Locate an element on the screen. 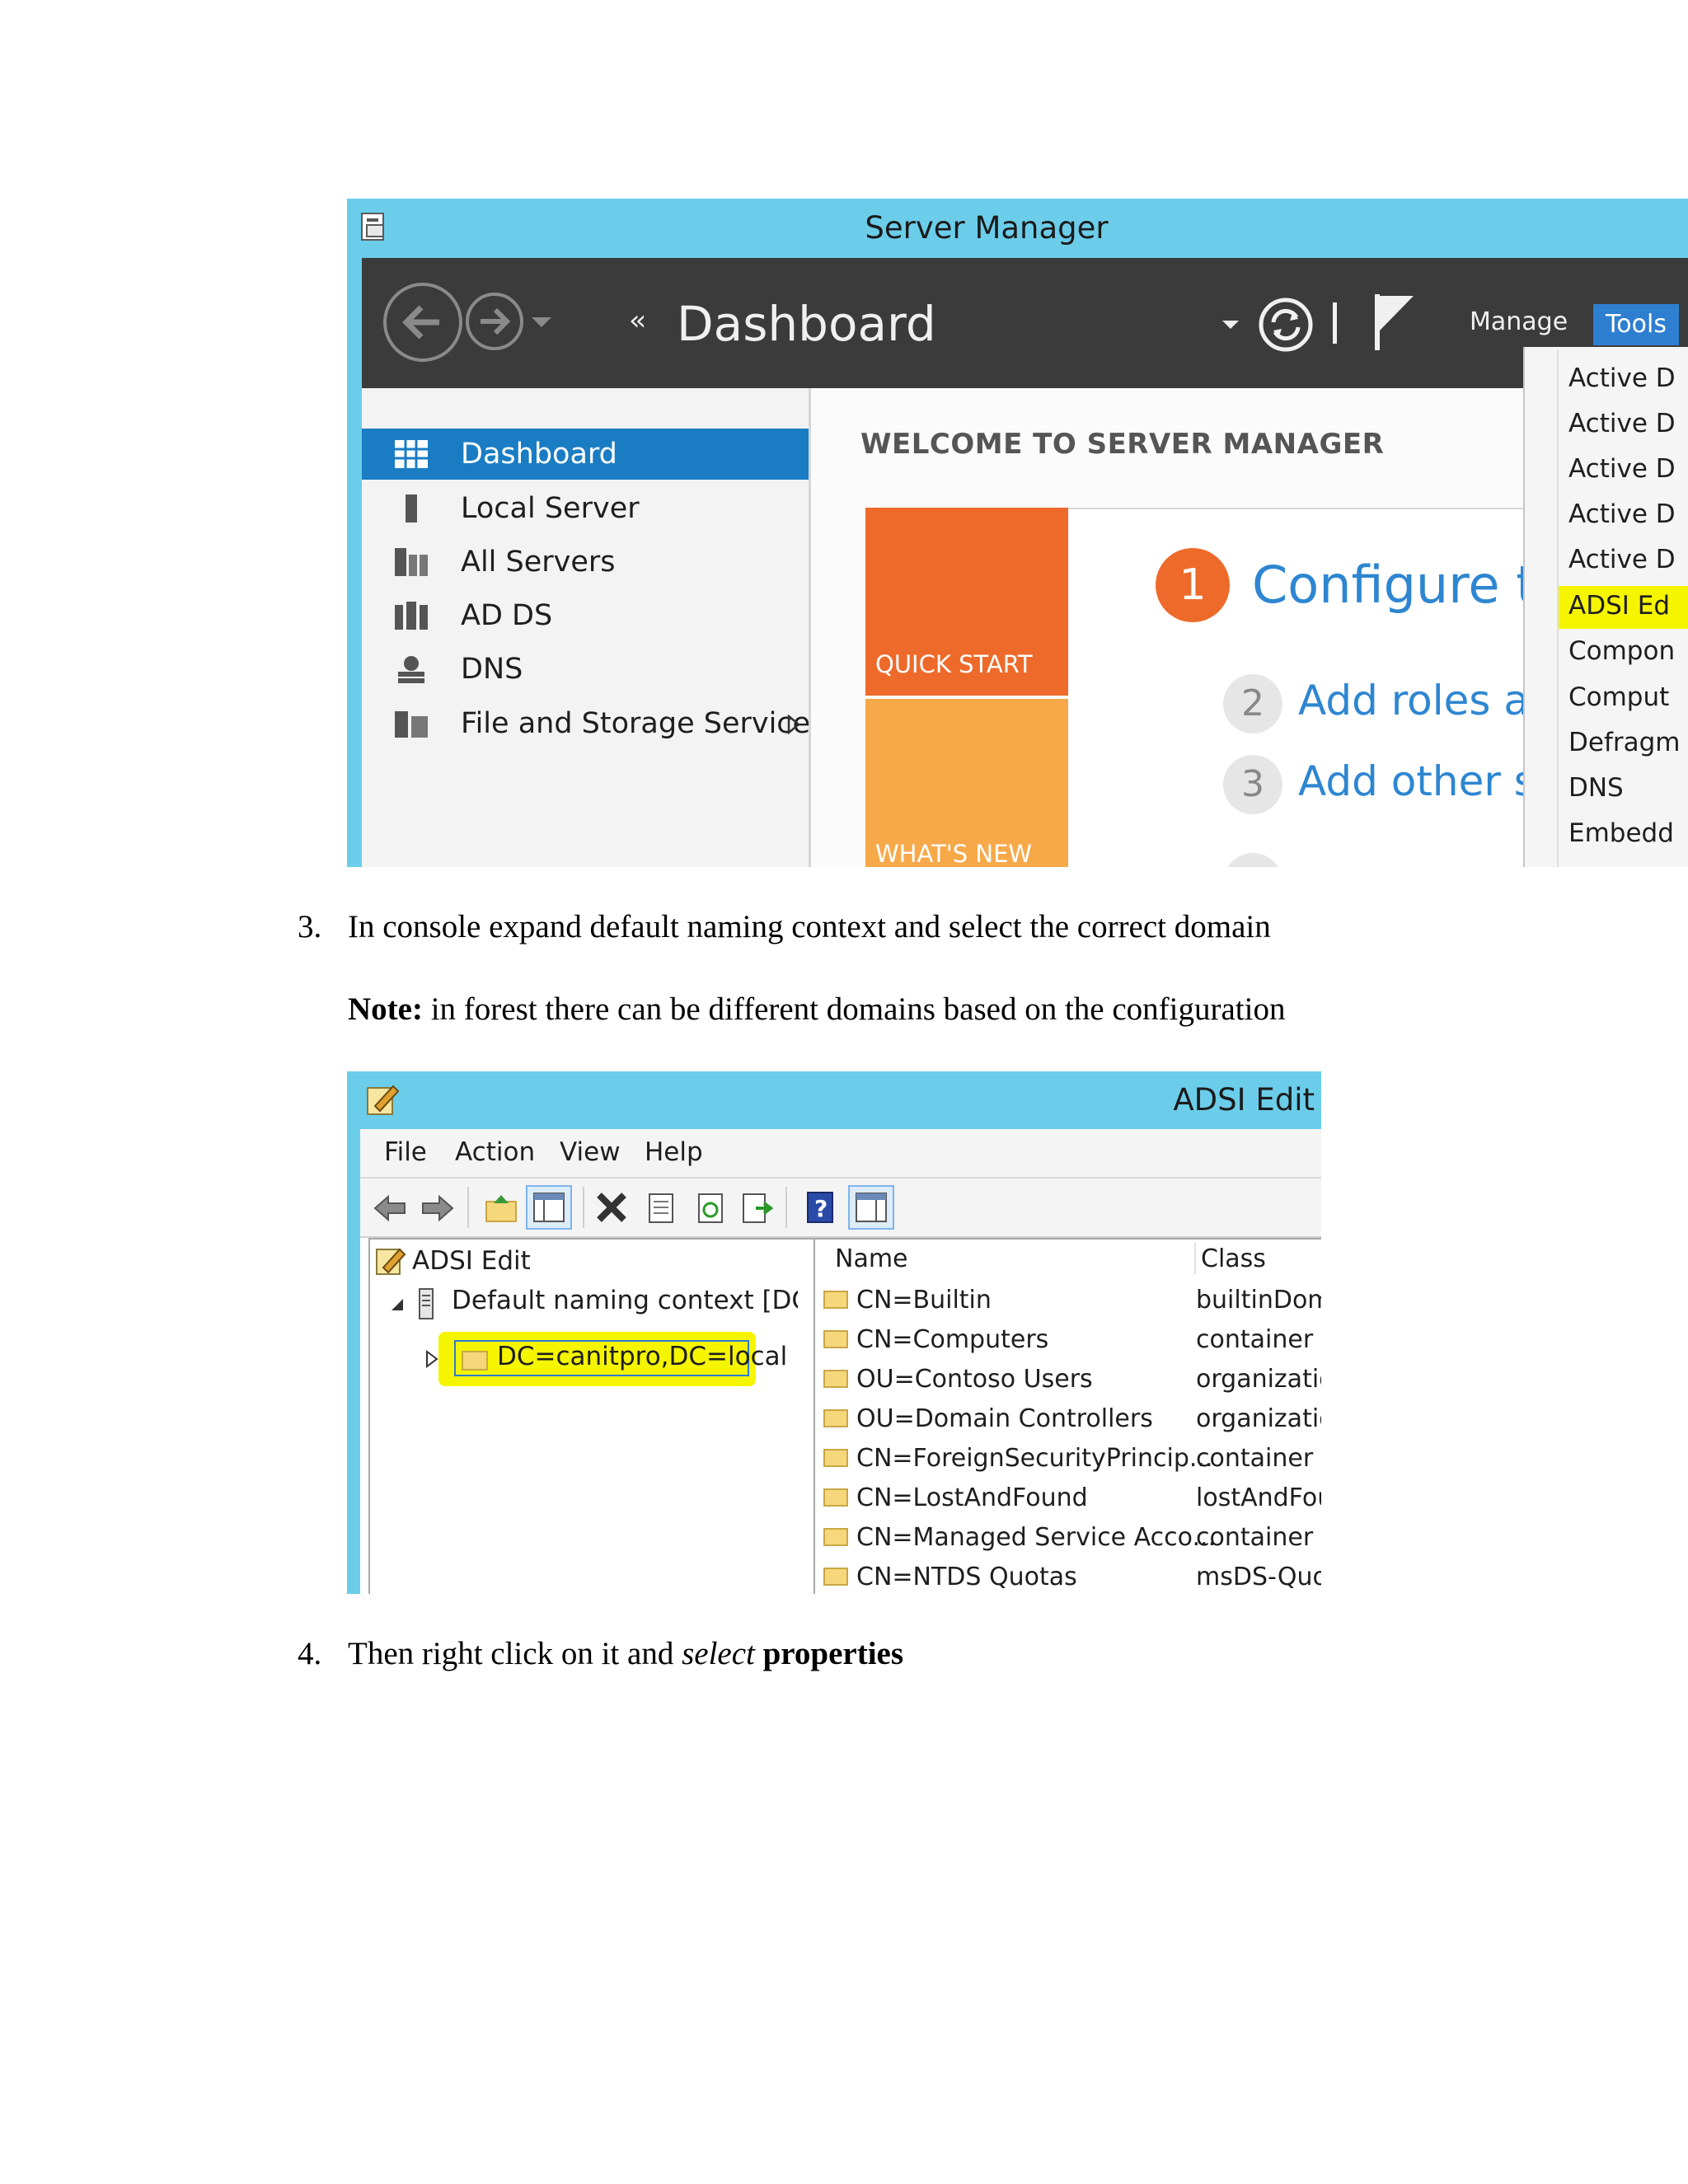 Image resolution: width=1688 pixels, height=2184 pixels. step-2-number: 2 is located at coordinates (1252, 703).